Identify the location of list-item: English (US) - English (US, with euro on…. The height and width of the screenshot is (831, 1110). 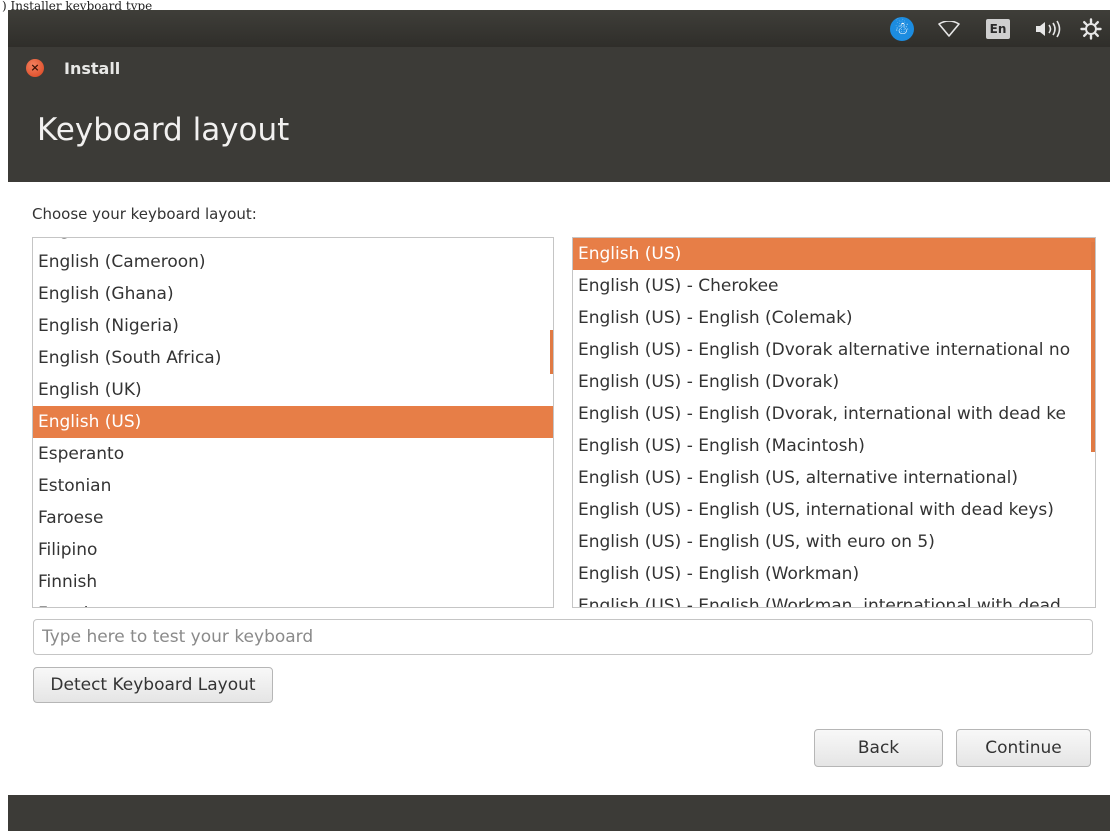
(834, 542).